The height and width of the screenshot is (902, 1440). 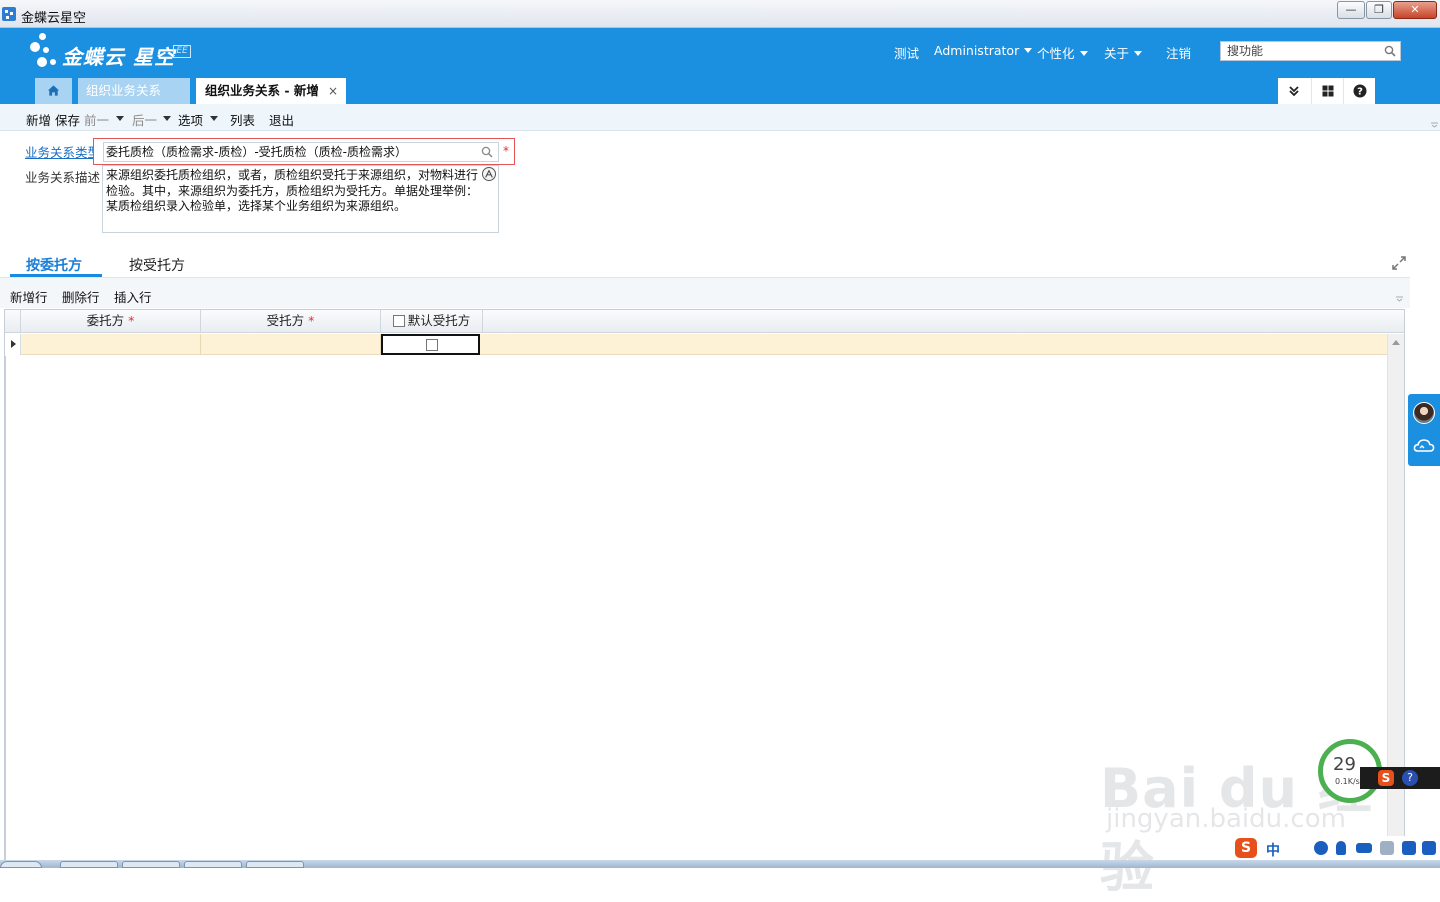 I want to click on business-relation-type-label: 业务关系类型, so click(x=62, y=151).